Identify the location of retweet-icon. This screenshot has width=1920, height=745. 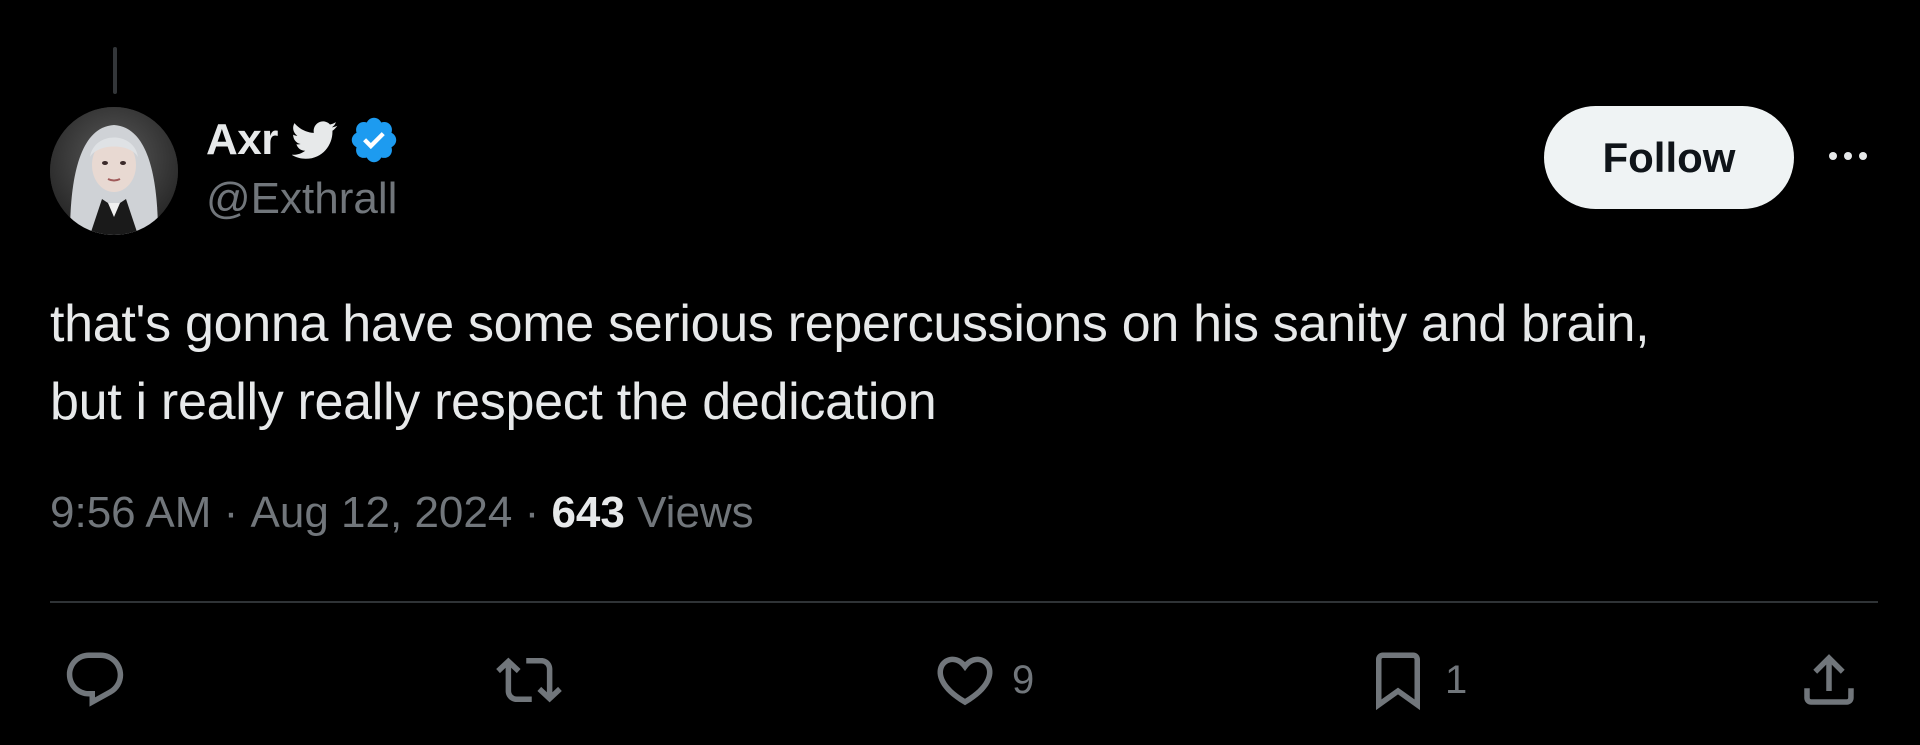
(529, 680).